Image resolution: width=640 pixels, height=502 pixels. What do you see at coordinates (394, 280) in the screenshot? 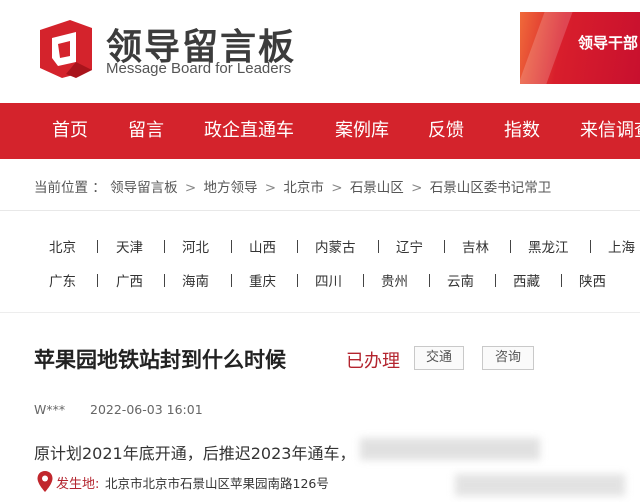
I see `region-guizhou: 贵州` at bounding box center [394, 280].